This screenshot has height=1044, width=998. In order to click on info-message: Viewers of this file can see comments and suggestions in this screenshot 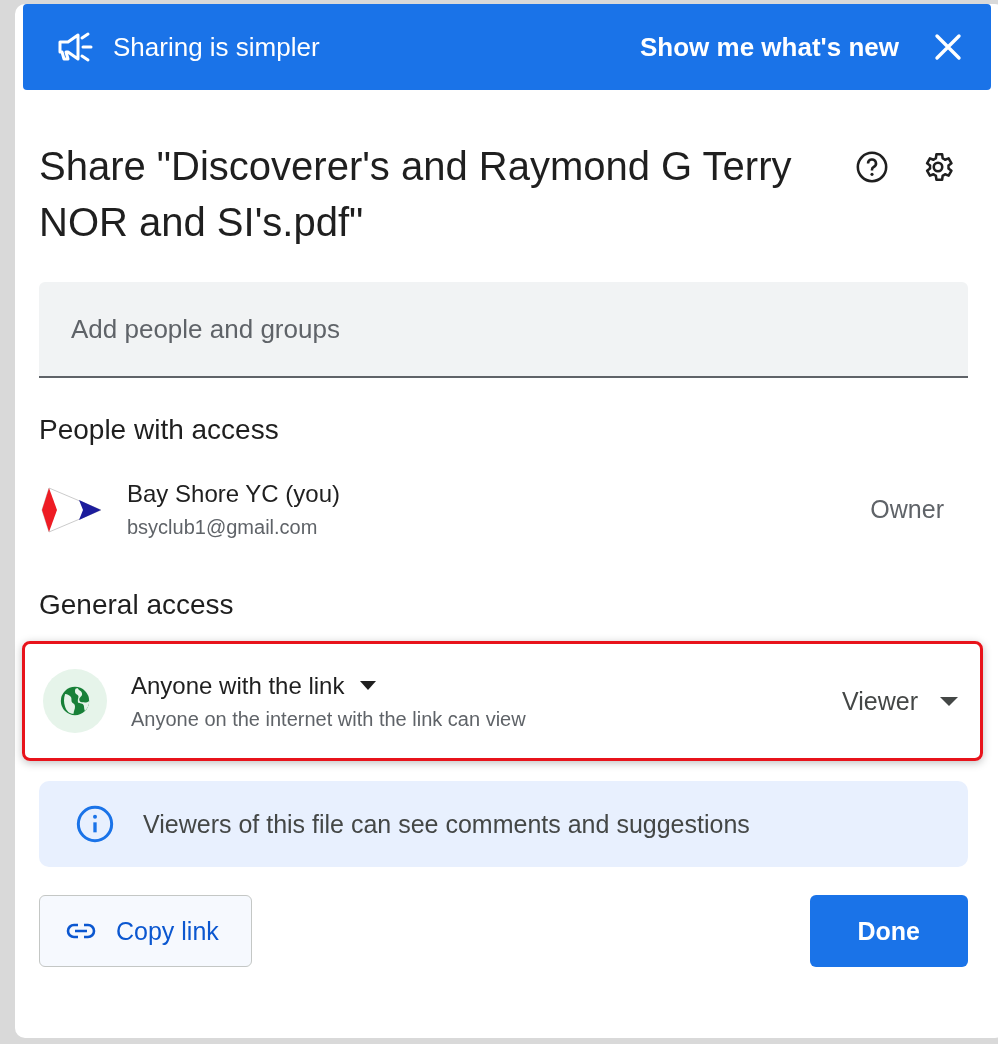, I will do `click(446, 824)`.